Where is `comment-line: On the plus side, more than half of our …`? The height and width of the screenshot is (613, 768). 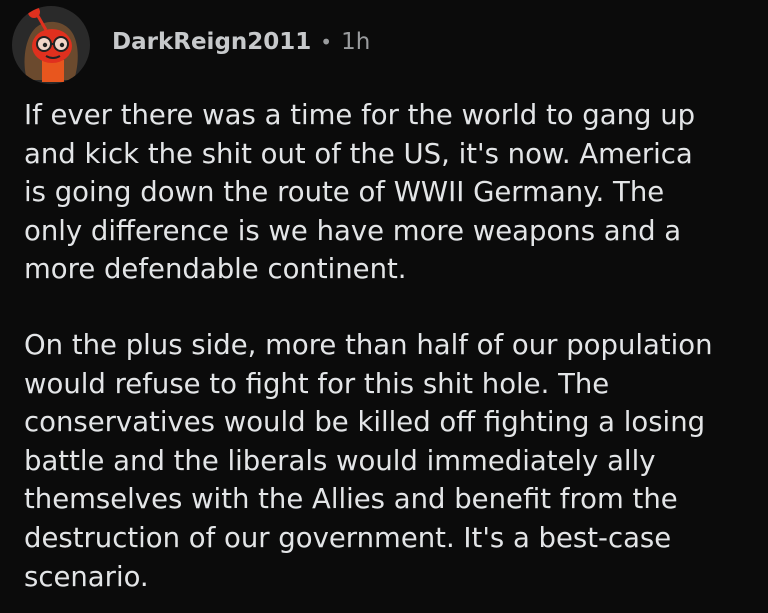
comment-line: On the plus side, more than half of our … is located at coordinates (368, 344).